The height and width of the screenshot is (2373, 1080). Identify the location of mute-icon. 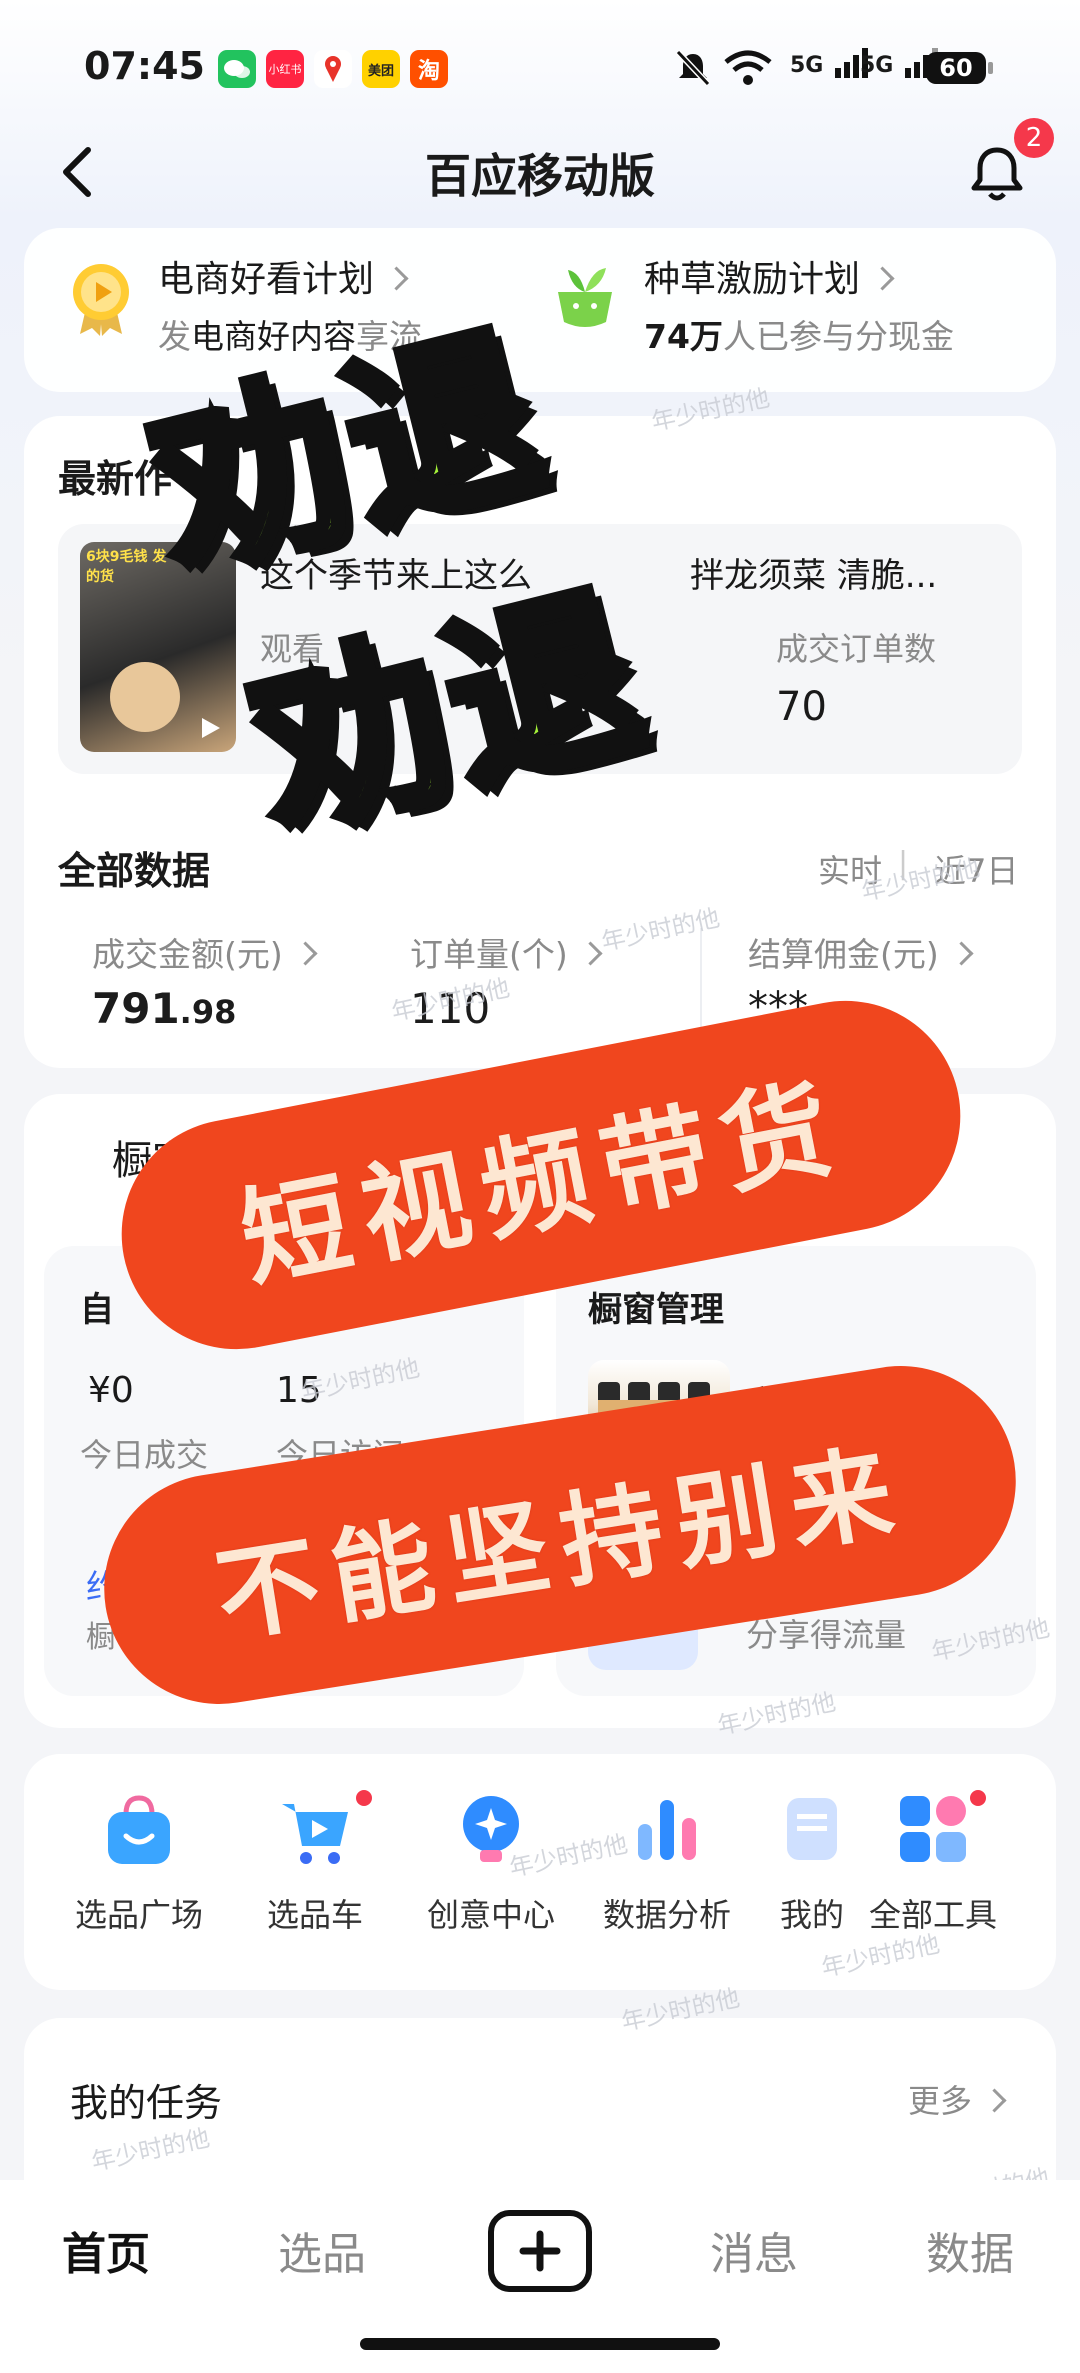
(693, 70).